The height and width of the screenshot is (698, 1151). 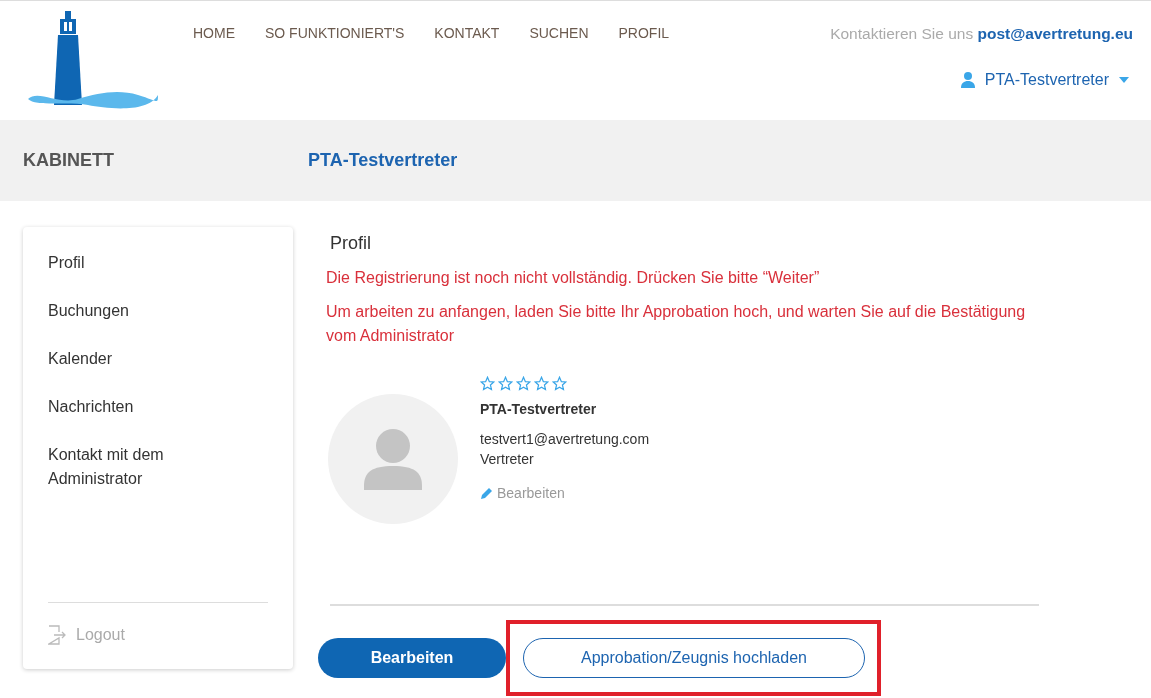 What do you see at coordinates (335, 33) in the screenshot?
I see `nav-link: SO FUNKTIONIERT'S` at bounding box center [335, 33].